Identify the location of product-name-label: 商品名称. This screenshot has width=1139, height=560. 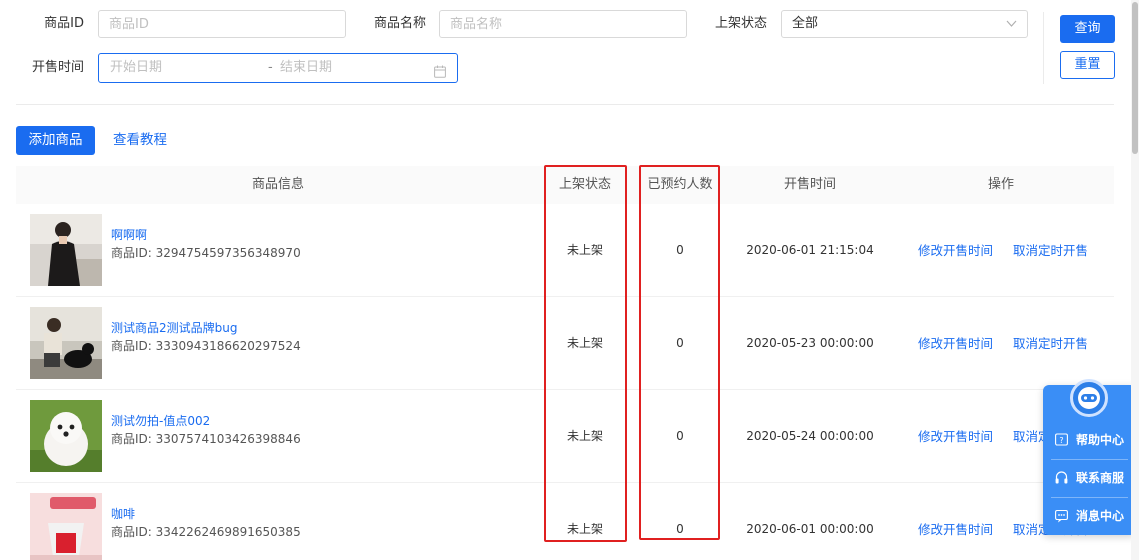
(399, 23).